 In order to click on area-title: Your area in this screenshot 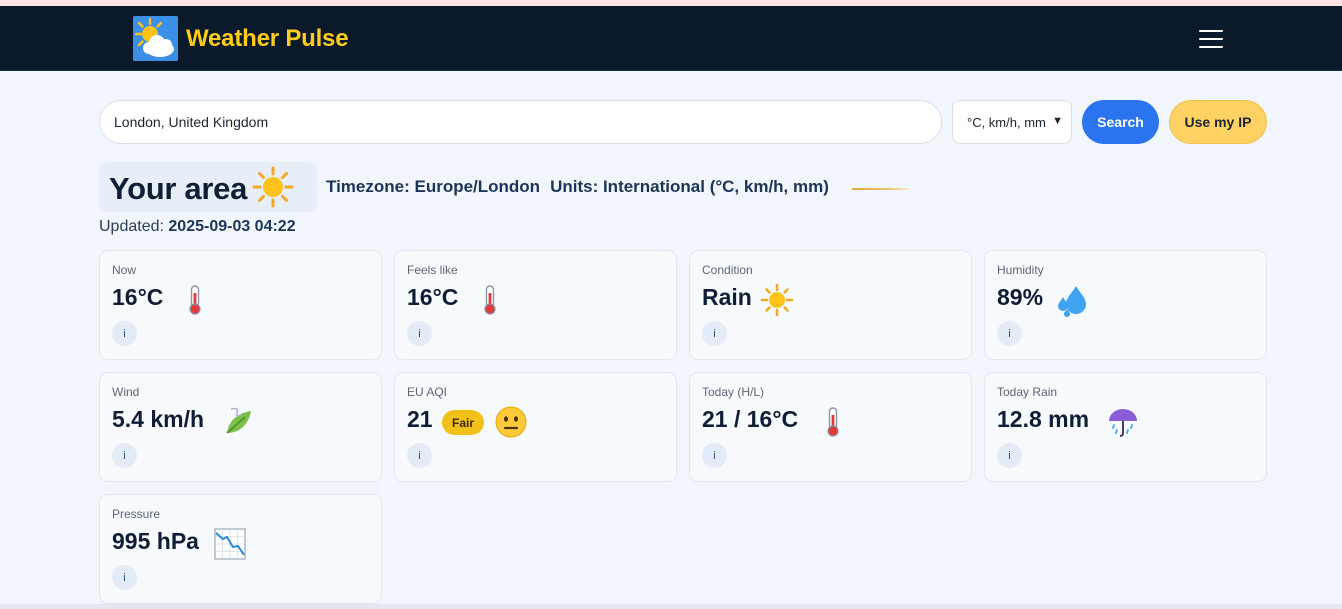, I will do `click(178, 188)`.